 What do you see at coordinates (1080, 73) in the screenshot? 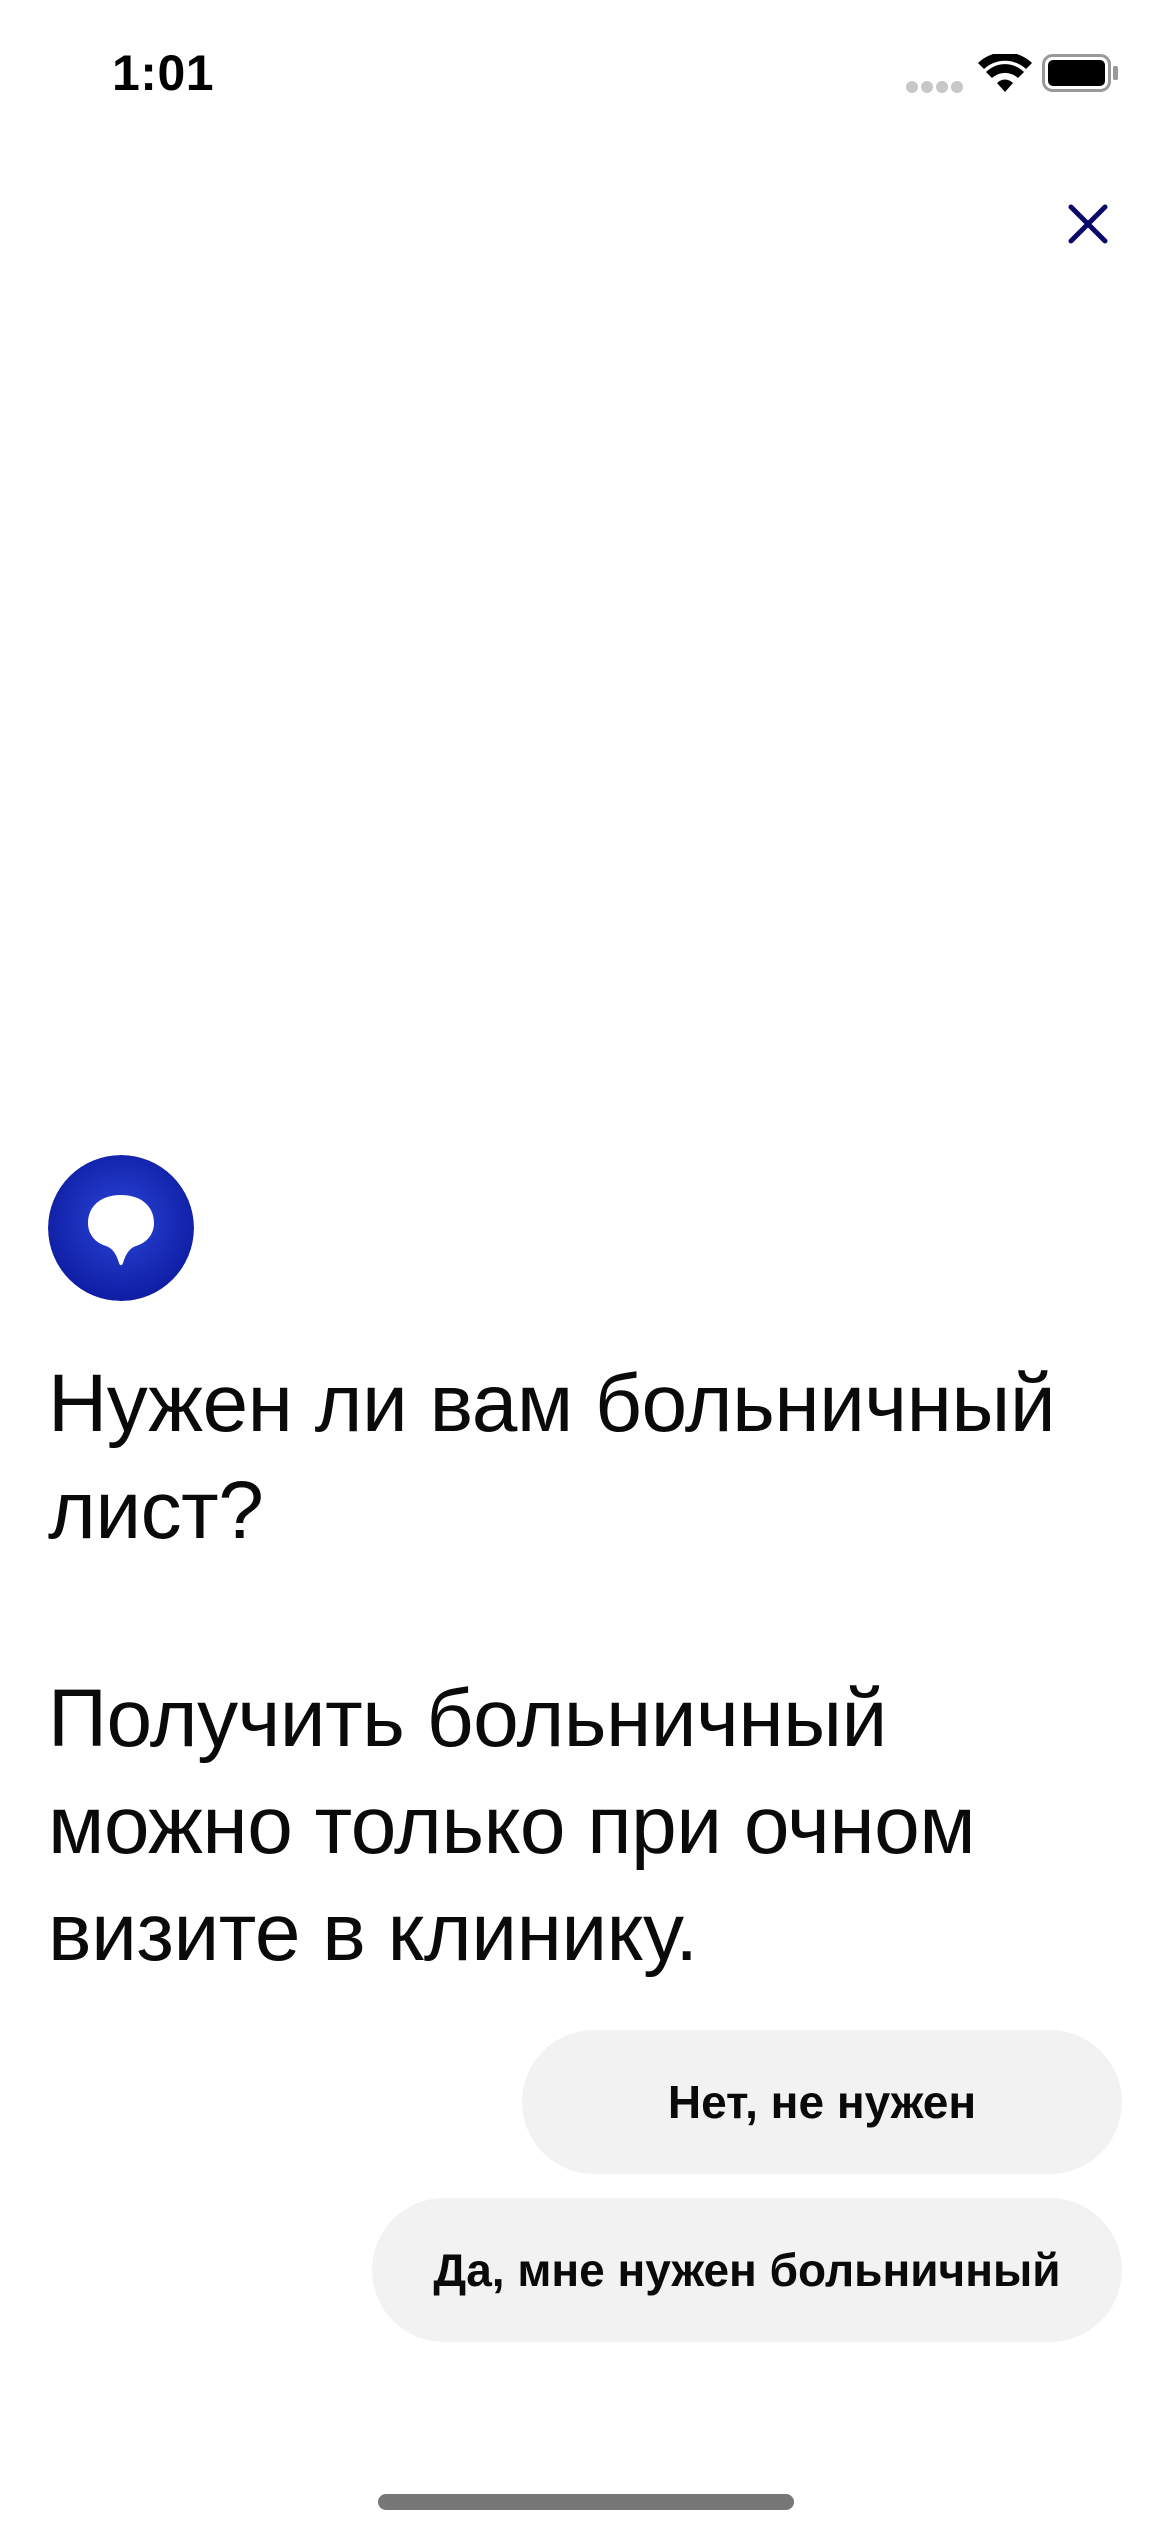
I see `battery-full-icon` at bounding box center [1080, 73].